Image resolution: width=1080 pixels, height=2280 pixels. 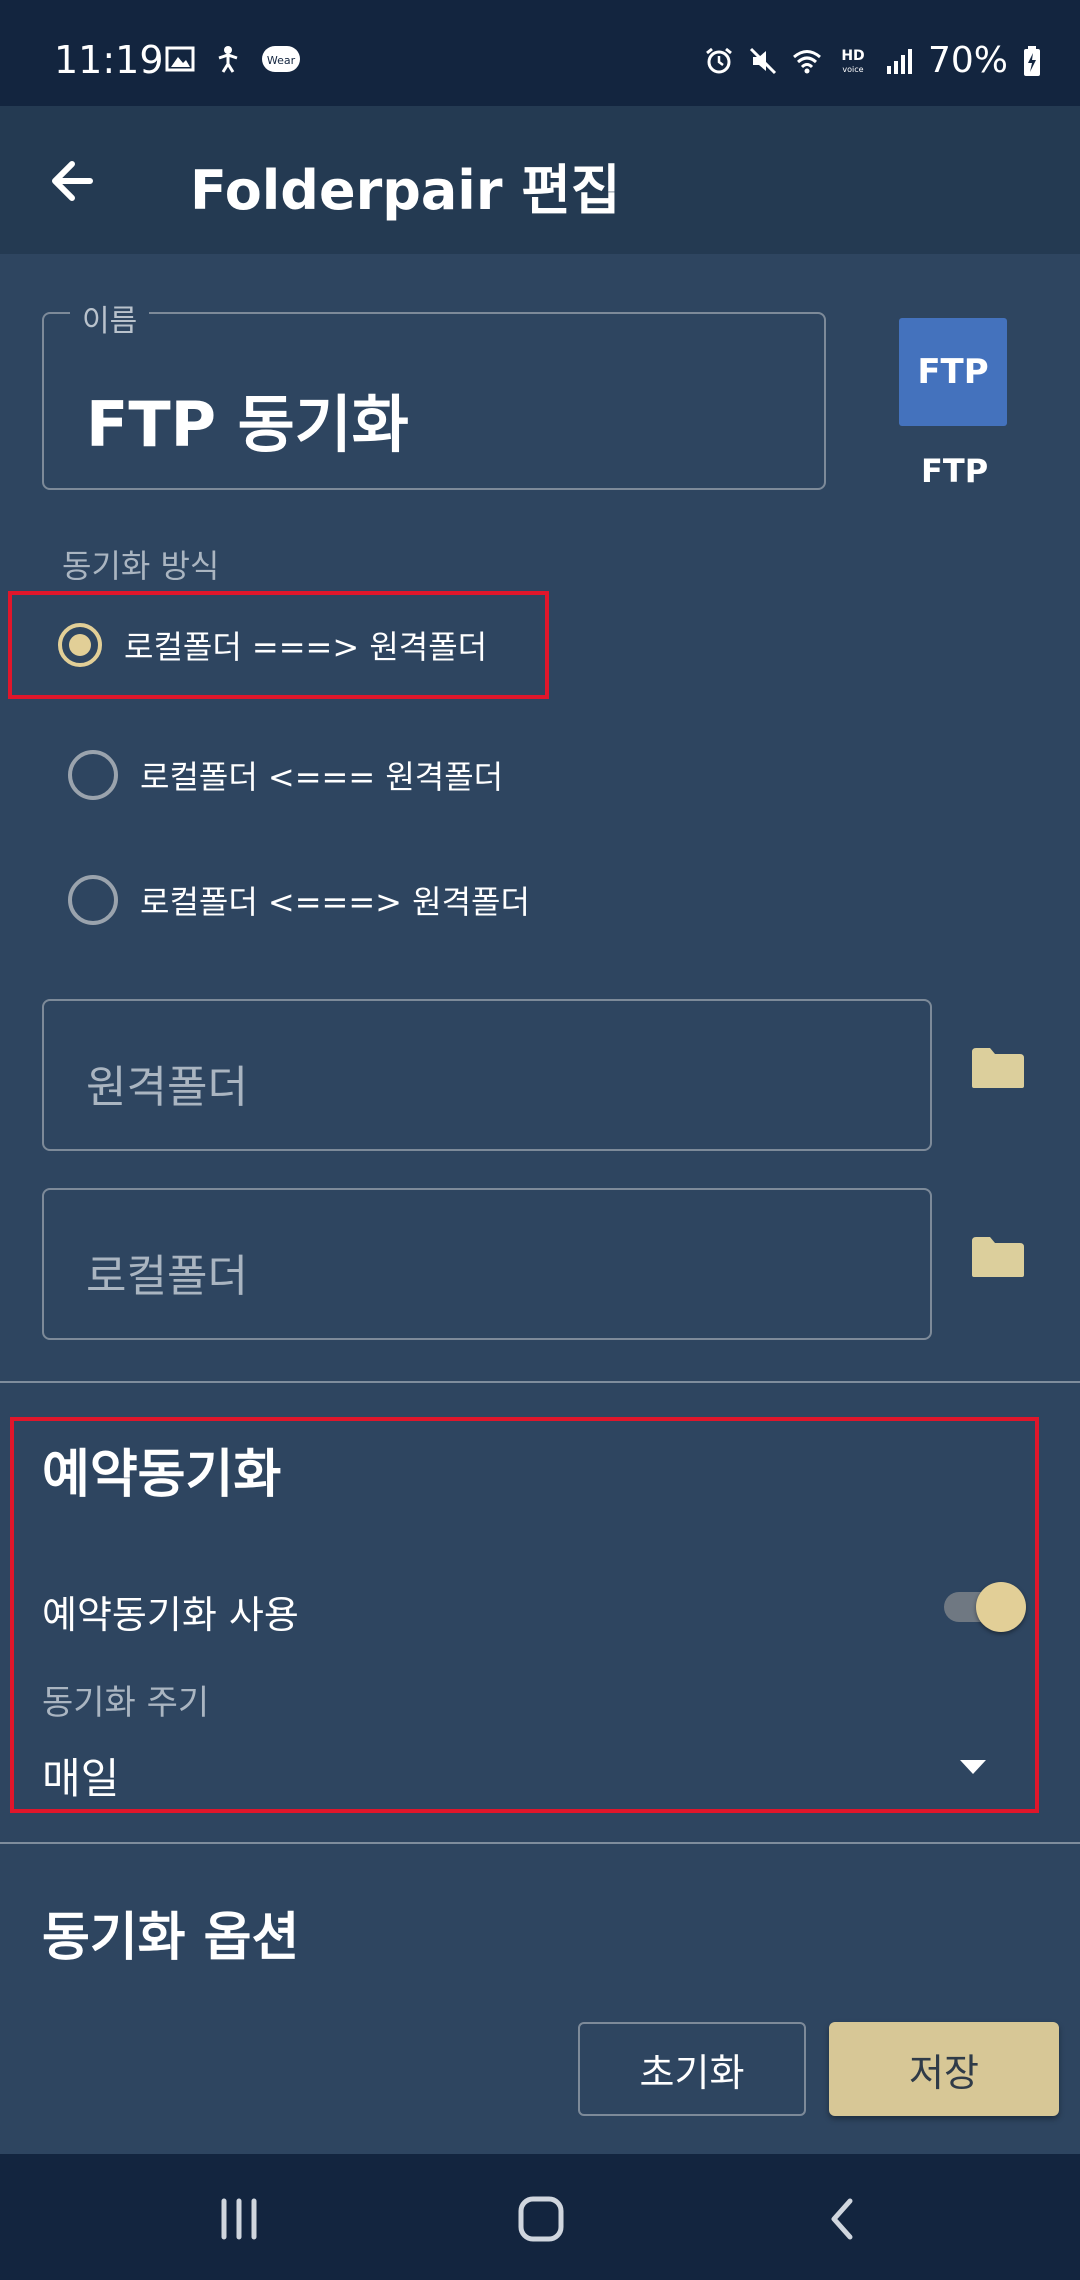 I want to click on status-time: 11:19, so click(x=109, y=60).